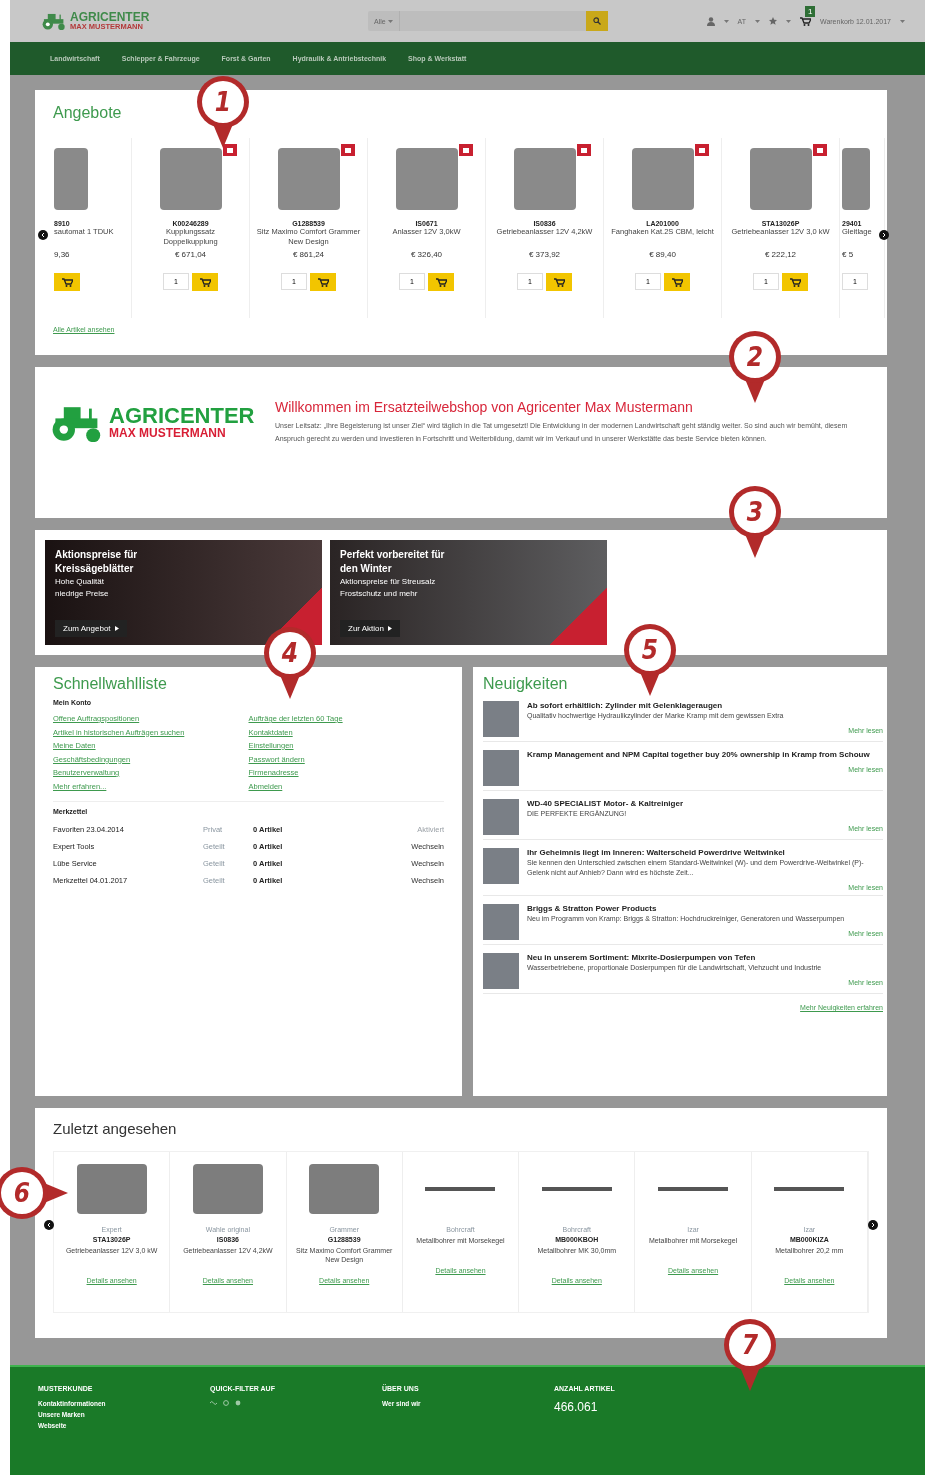  Describe the element at coordinates (544, 254) in the screenshot. I see `product-price: € 373,92` at that location.